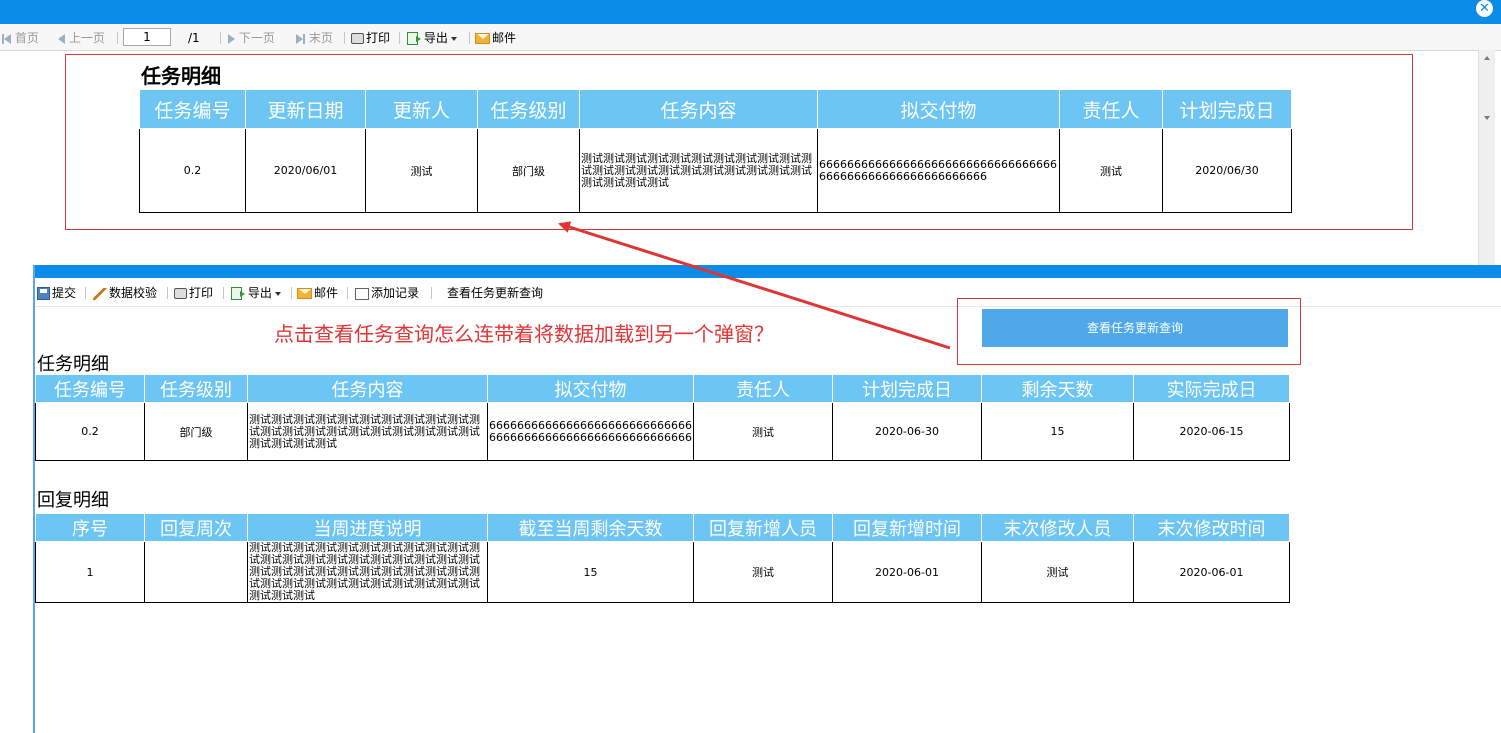 The height and width of the screenshot is (733, 1501). Describe the element at coordinates (1211, 431) in the screenshot. I see `table-cell: 2020-06-15` at that location.